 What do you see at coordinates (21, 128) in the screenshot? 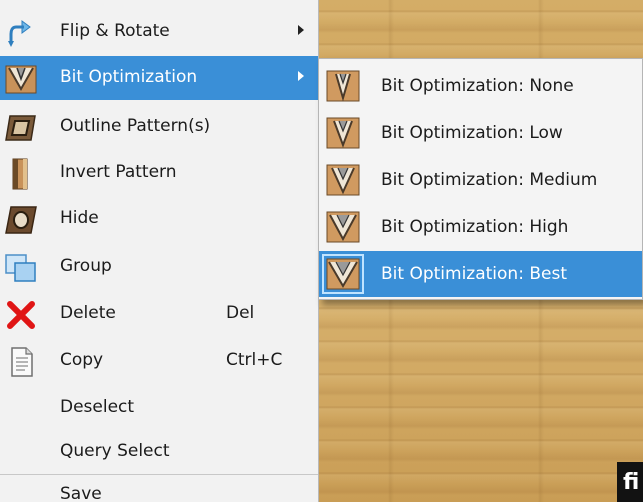
I see `outline-pattern-icon` at bounding box center [21, 128].